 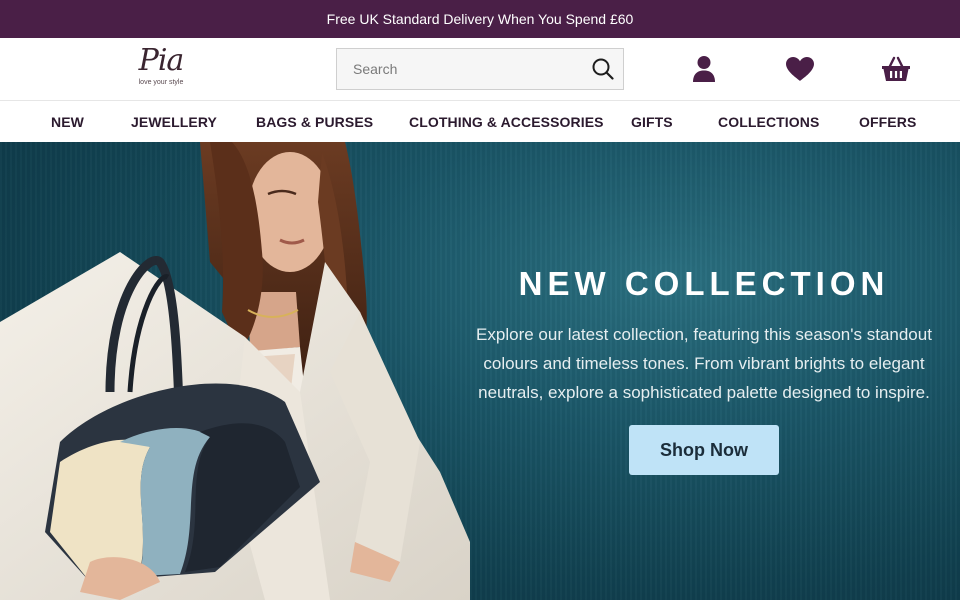 I want to click on logo: Pia love your style, so click(x=161, y=69).